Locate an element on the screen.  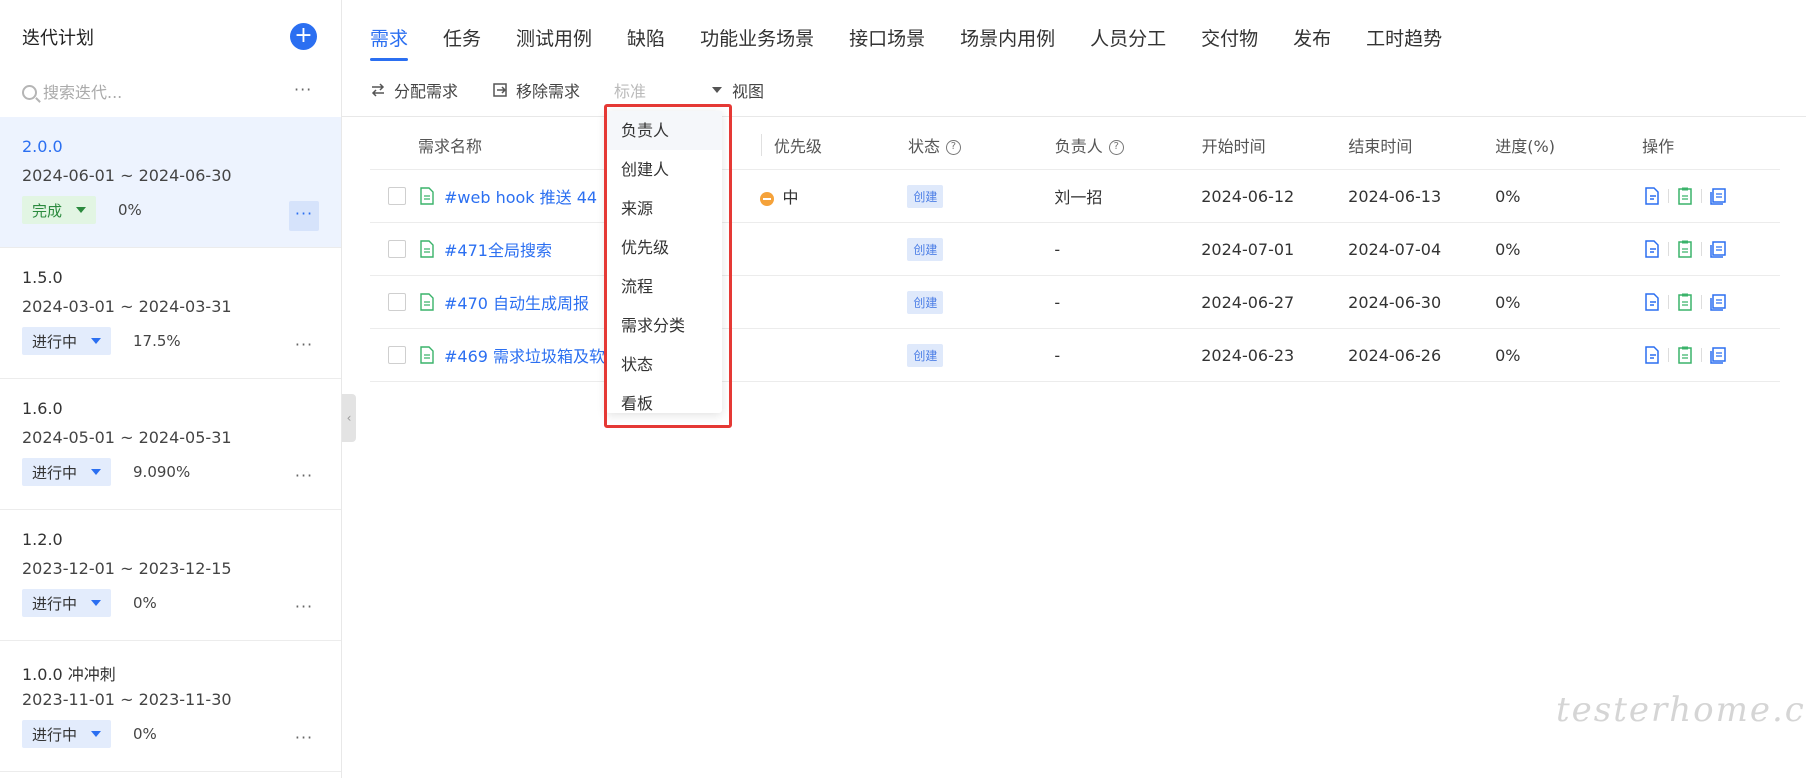
tab-requirements: 需求 is located at coordinates (389, 42).